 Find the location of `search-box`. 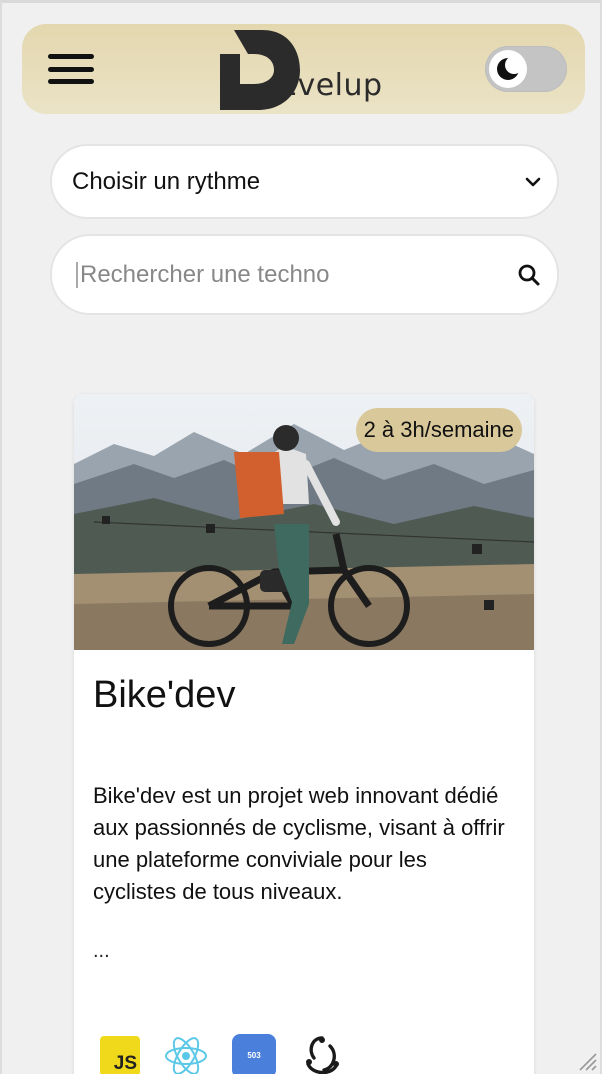

search-box is located at coordinates (304, 274).